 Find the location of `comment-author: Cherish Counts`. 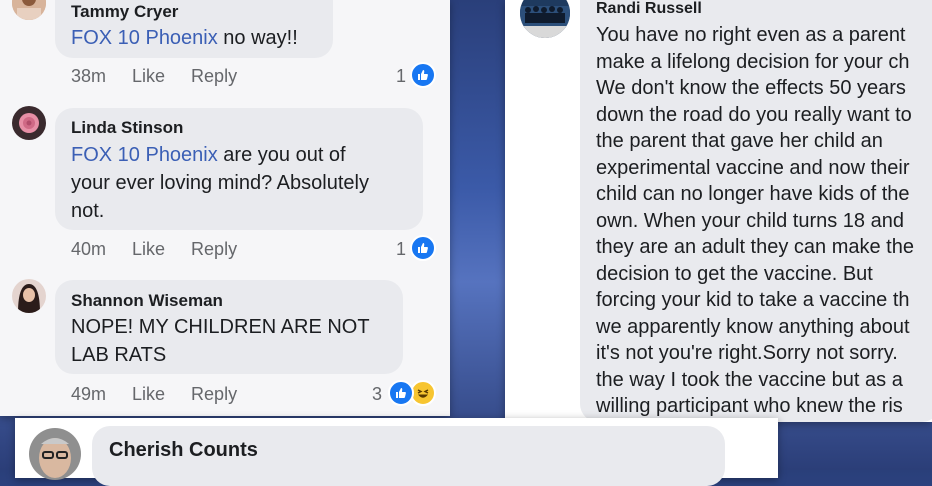

comment-author: Cherish Counts is located at coordinates (183, 450).